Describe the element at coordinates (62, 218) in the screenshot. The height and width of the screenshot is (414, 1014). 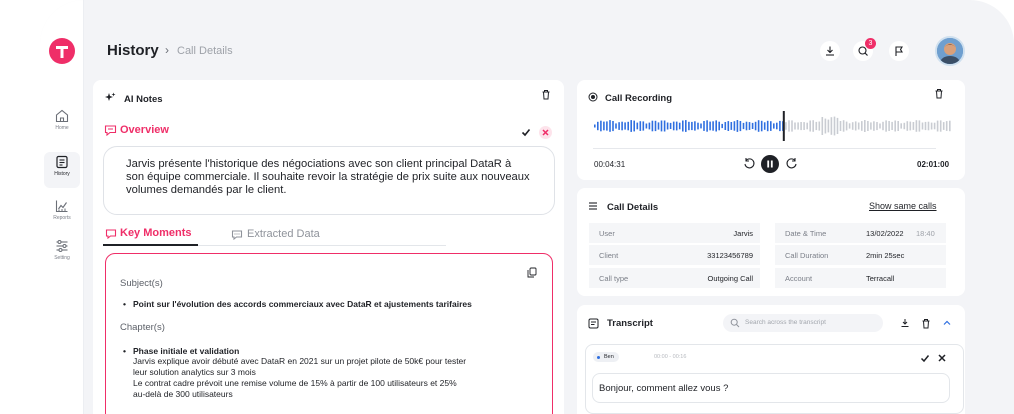
I see `nav-label-reports: Reports` at that location.